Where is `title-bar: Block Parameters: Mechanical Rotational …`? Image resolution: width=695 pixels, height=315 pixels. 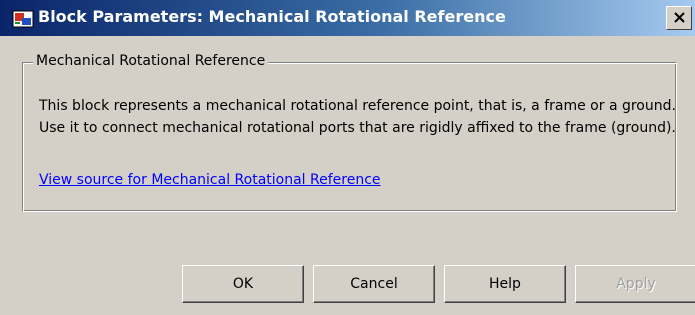
title-bar: Block Parameters: Mechanical Rotational … is located at coordinates (347, 18).